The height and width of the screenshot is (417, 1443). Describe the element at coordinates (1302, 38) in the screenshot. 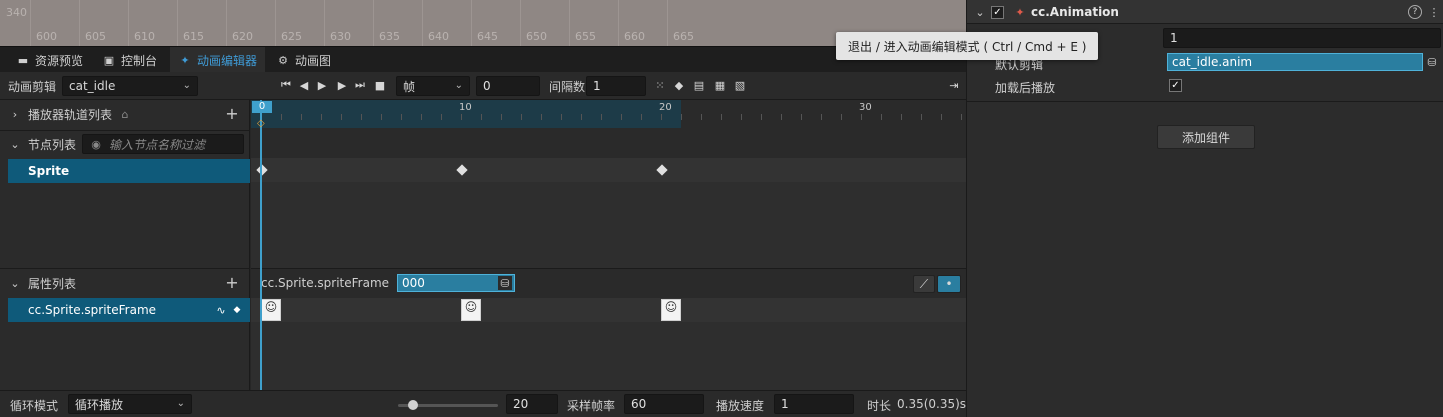

I see `clips-count-input: 1` at that location.